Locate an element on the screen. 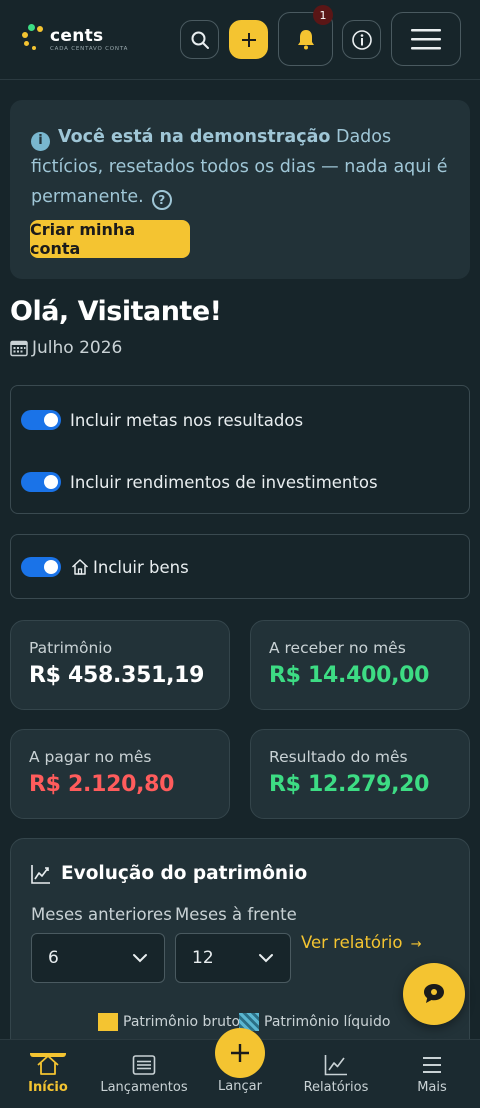  card-receber: A receber no mês R$ 14.400,00 is located at coordinates (360, 665).